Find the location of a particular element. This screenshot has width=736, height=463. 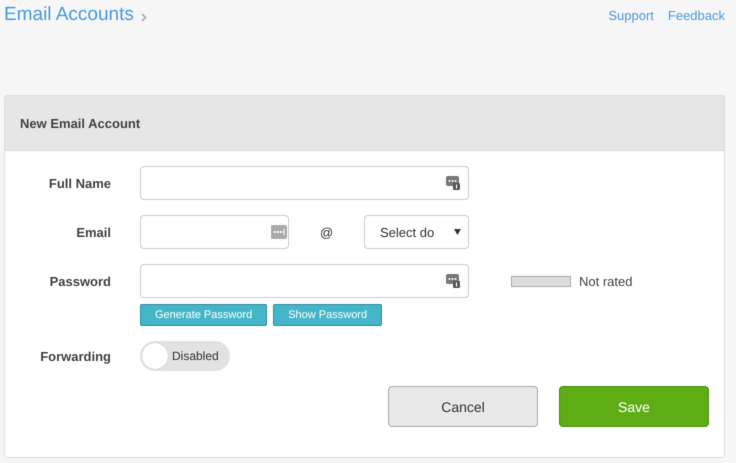

field-label: Email is located at coordinates (93, 232).